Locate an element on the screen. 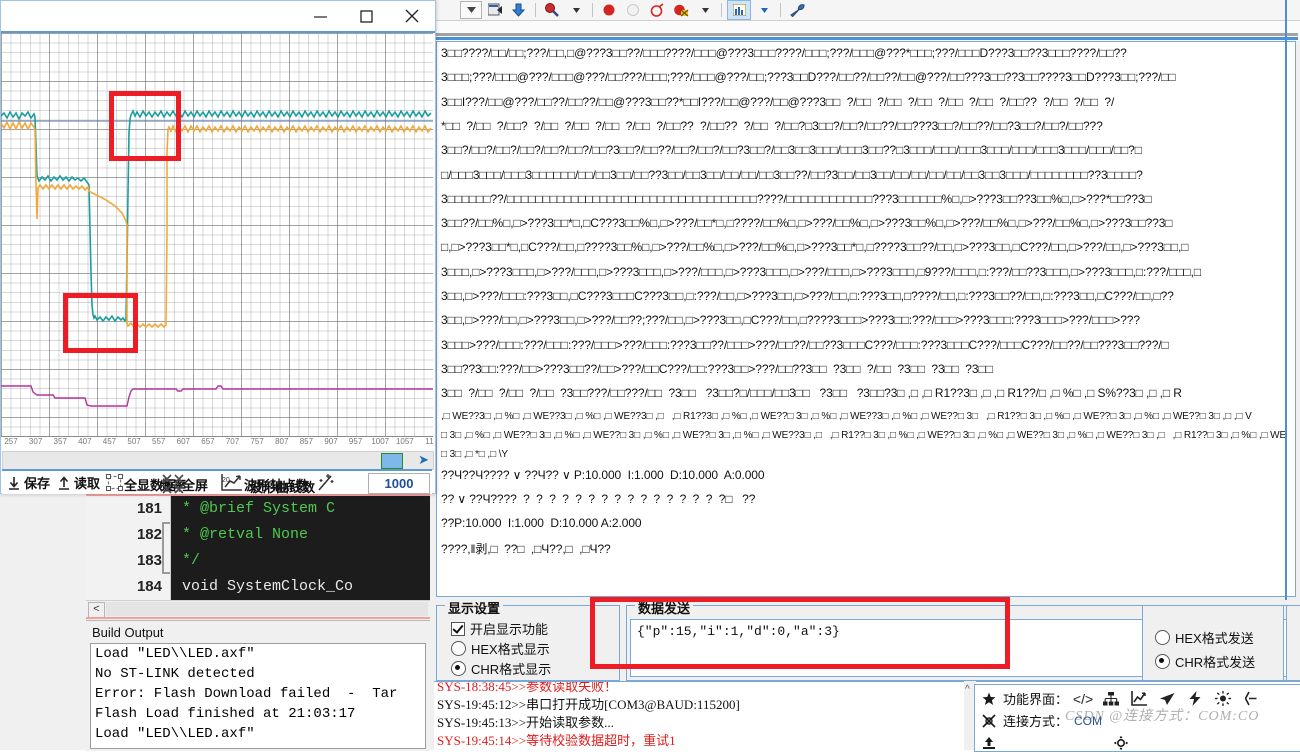 This screenshot has width=1300, height=752. logic-analyzer-icon is located at coordinates (739, 10).